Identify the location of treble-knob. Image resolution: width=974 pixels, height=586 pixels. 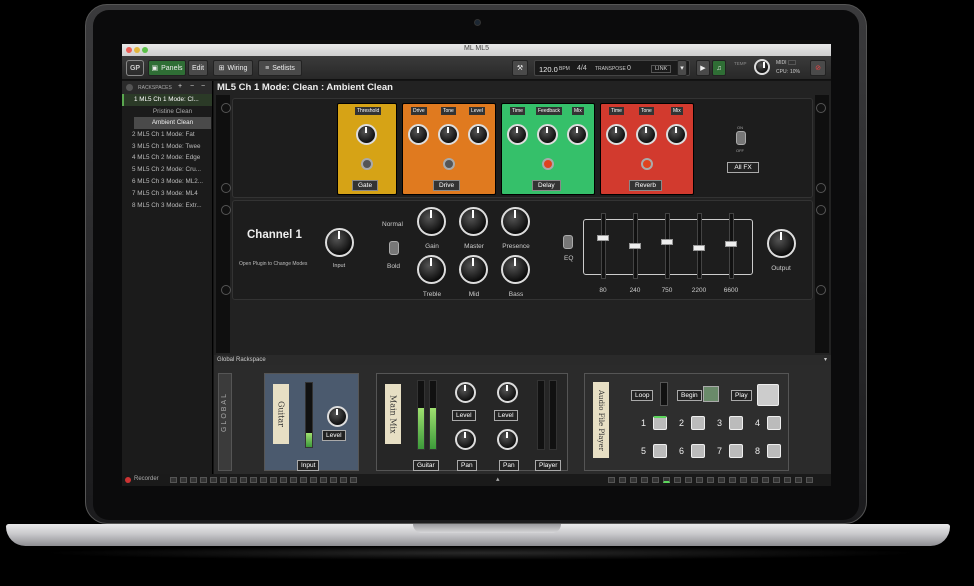
(431, 269).